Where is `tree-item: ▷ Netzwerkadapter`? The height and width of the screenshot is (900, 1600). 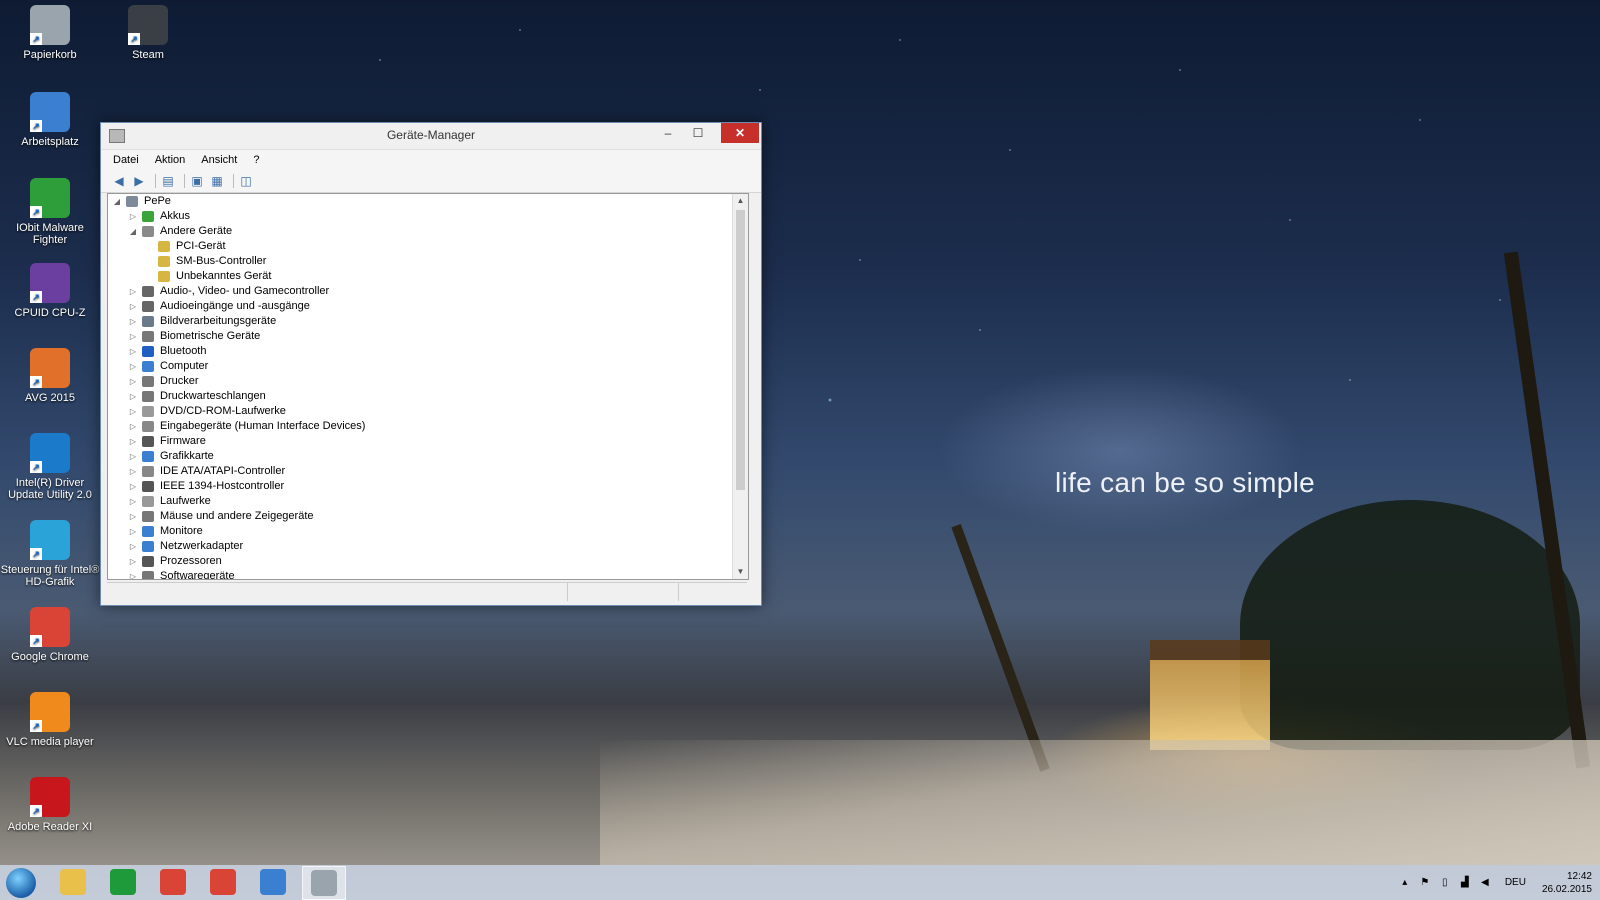
tree-item: ▷ Netzwerkadapter is located at coordinates (428, 546).